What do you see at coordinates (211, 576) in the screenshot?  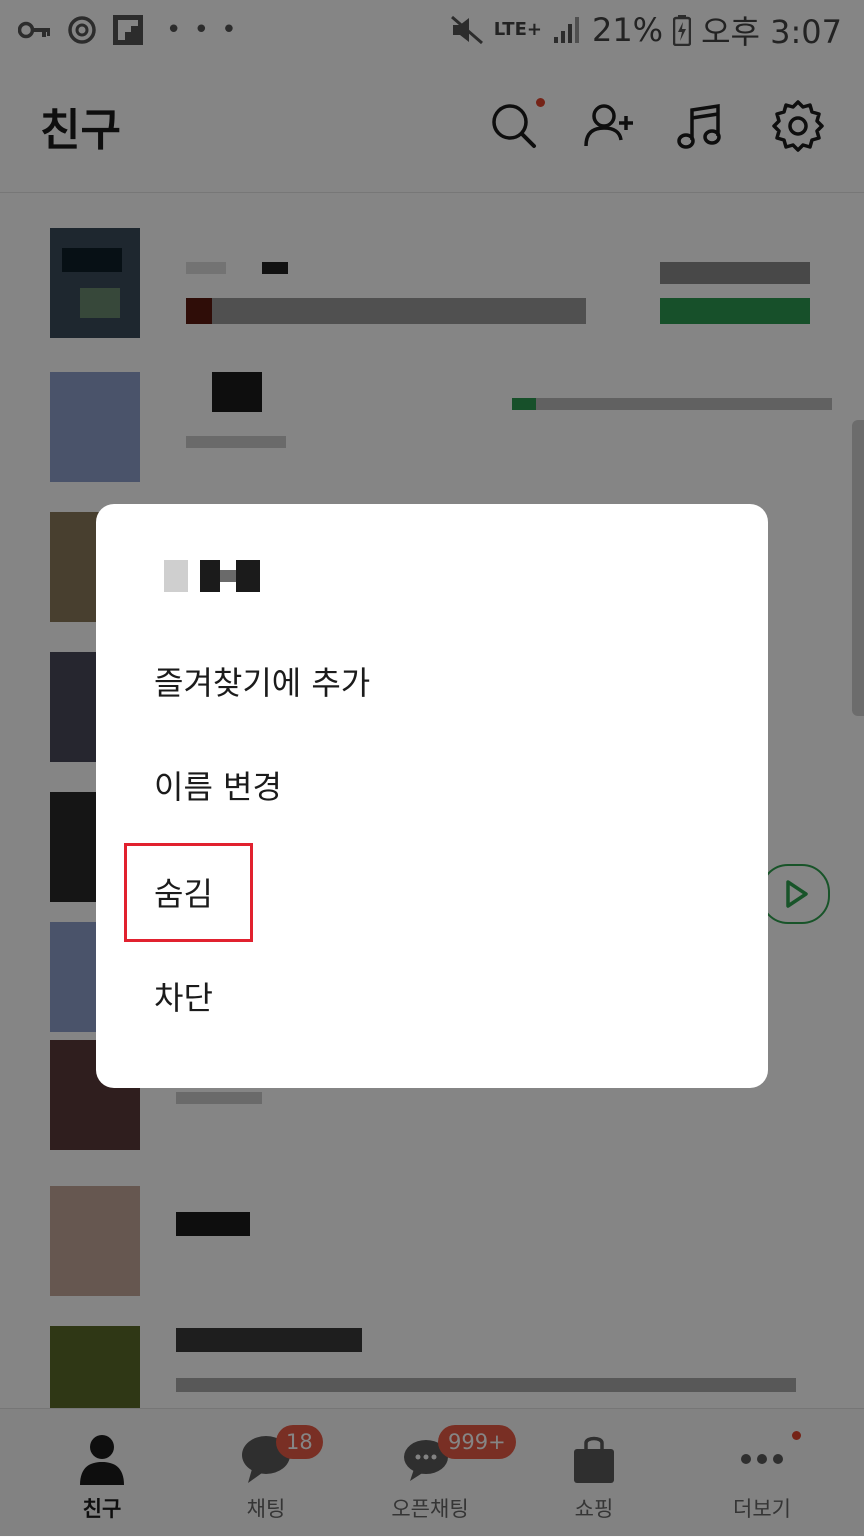 I see `friend-name-pixelated` at bounding box center [211, 576].